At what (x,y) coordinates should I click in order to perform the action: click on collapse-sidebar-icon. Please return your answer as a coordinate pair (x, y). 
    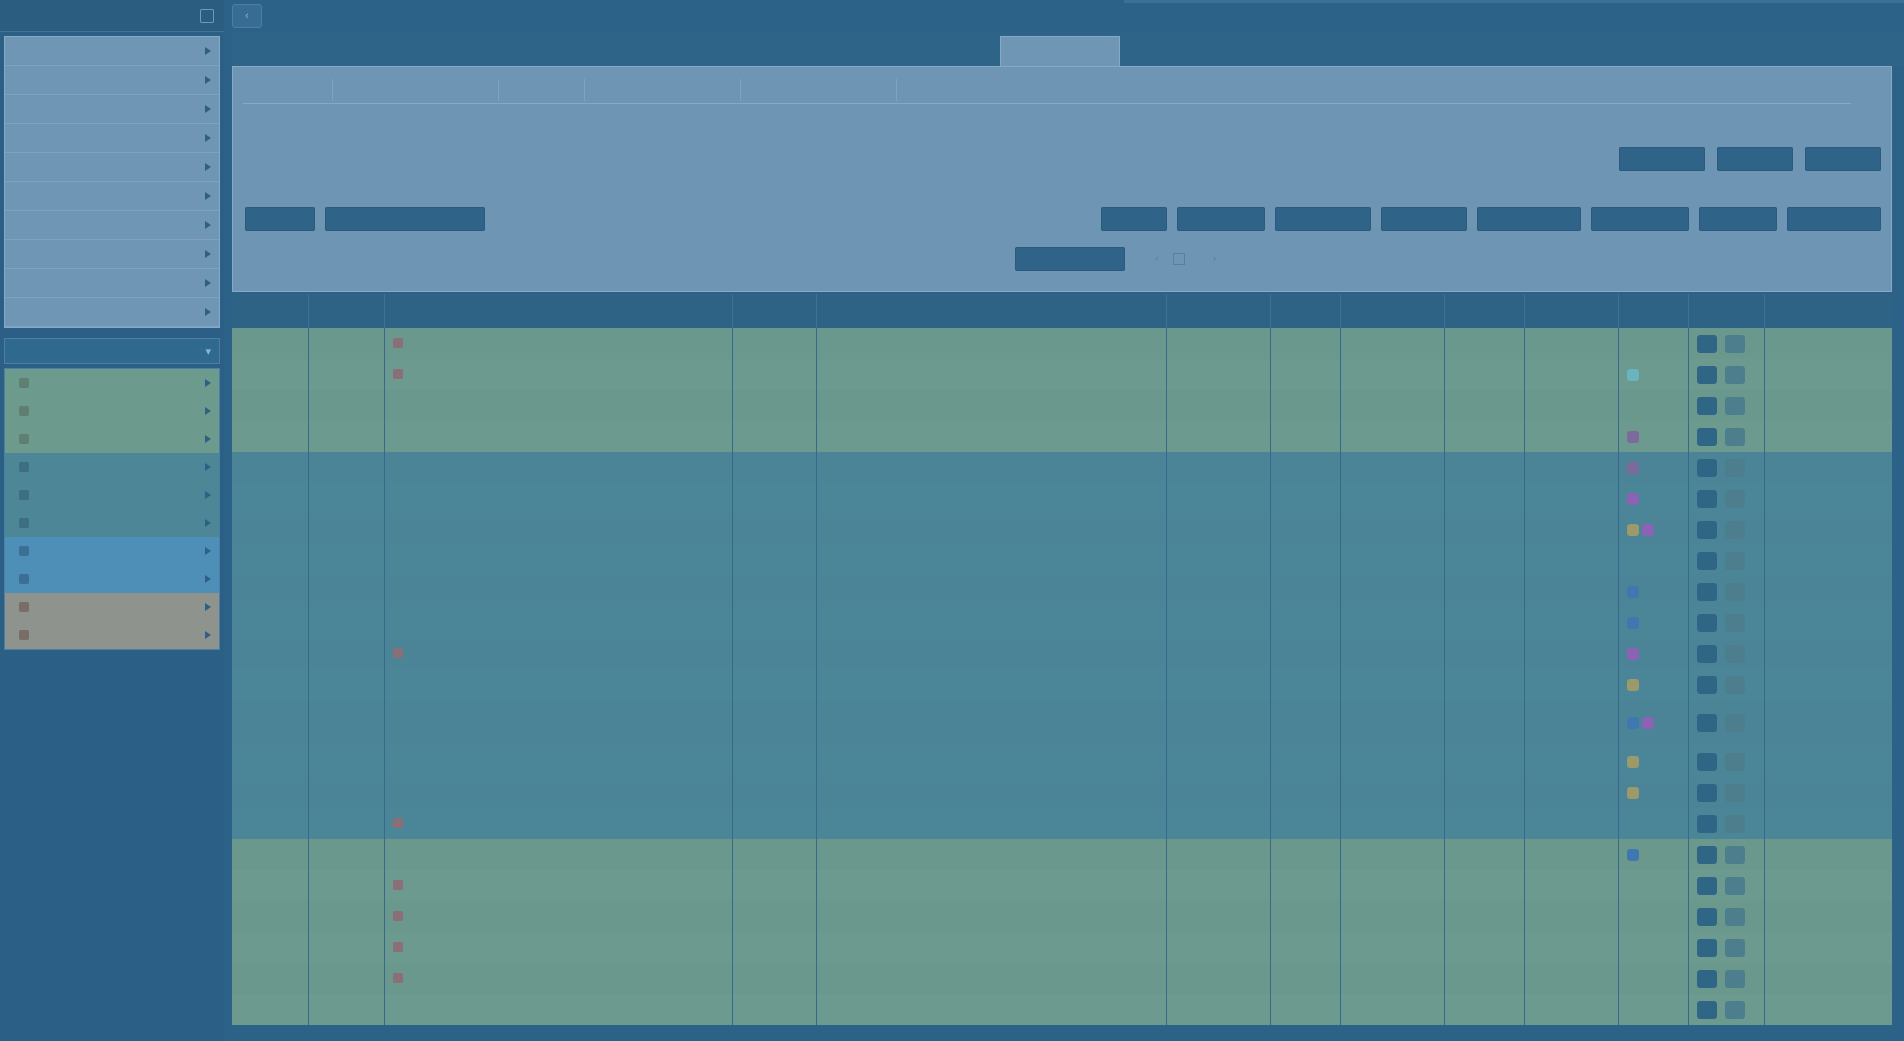
    Looking at the image, I should click on (207, 15).